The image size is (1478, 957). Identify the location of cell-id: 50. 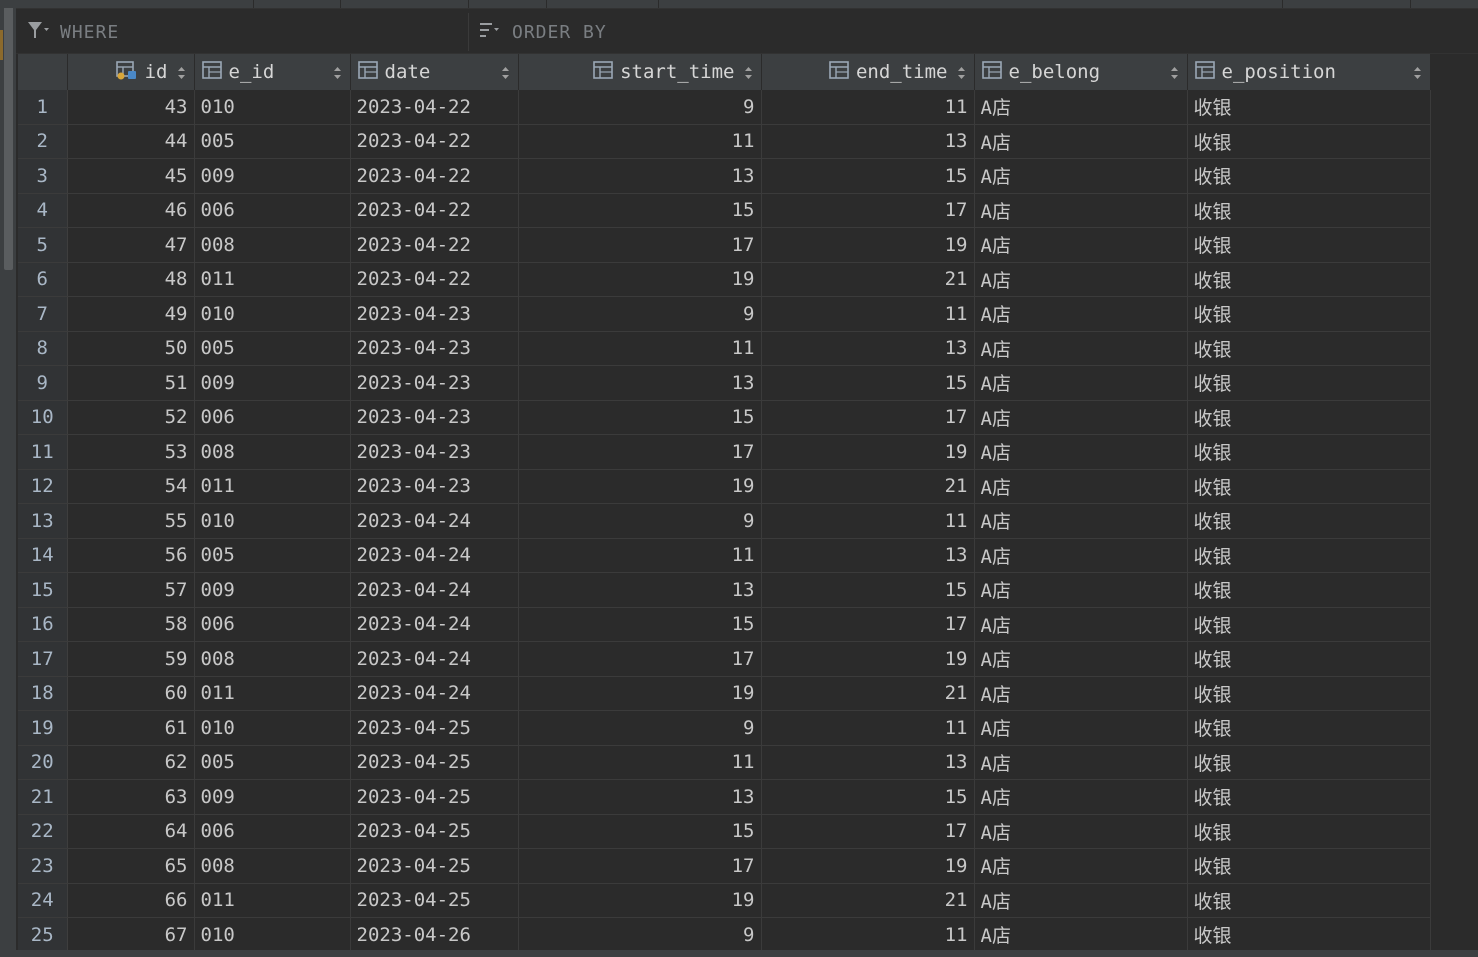
(131, 348).